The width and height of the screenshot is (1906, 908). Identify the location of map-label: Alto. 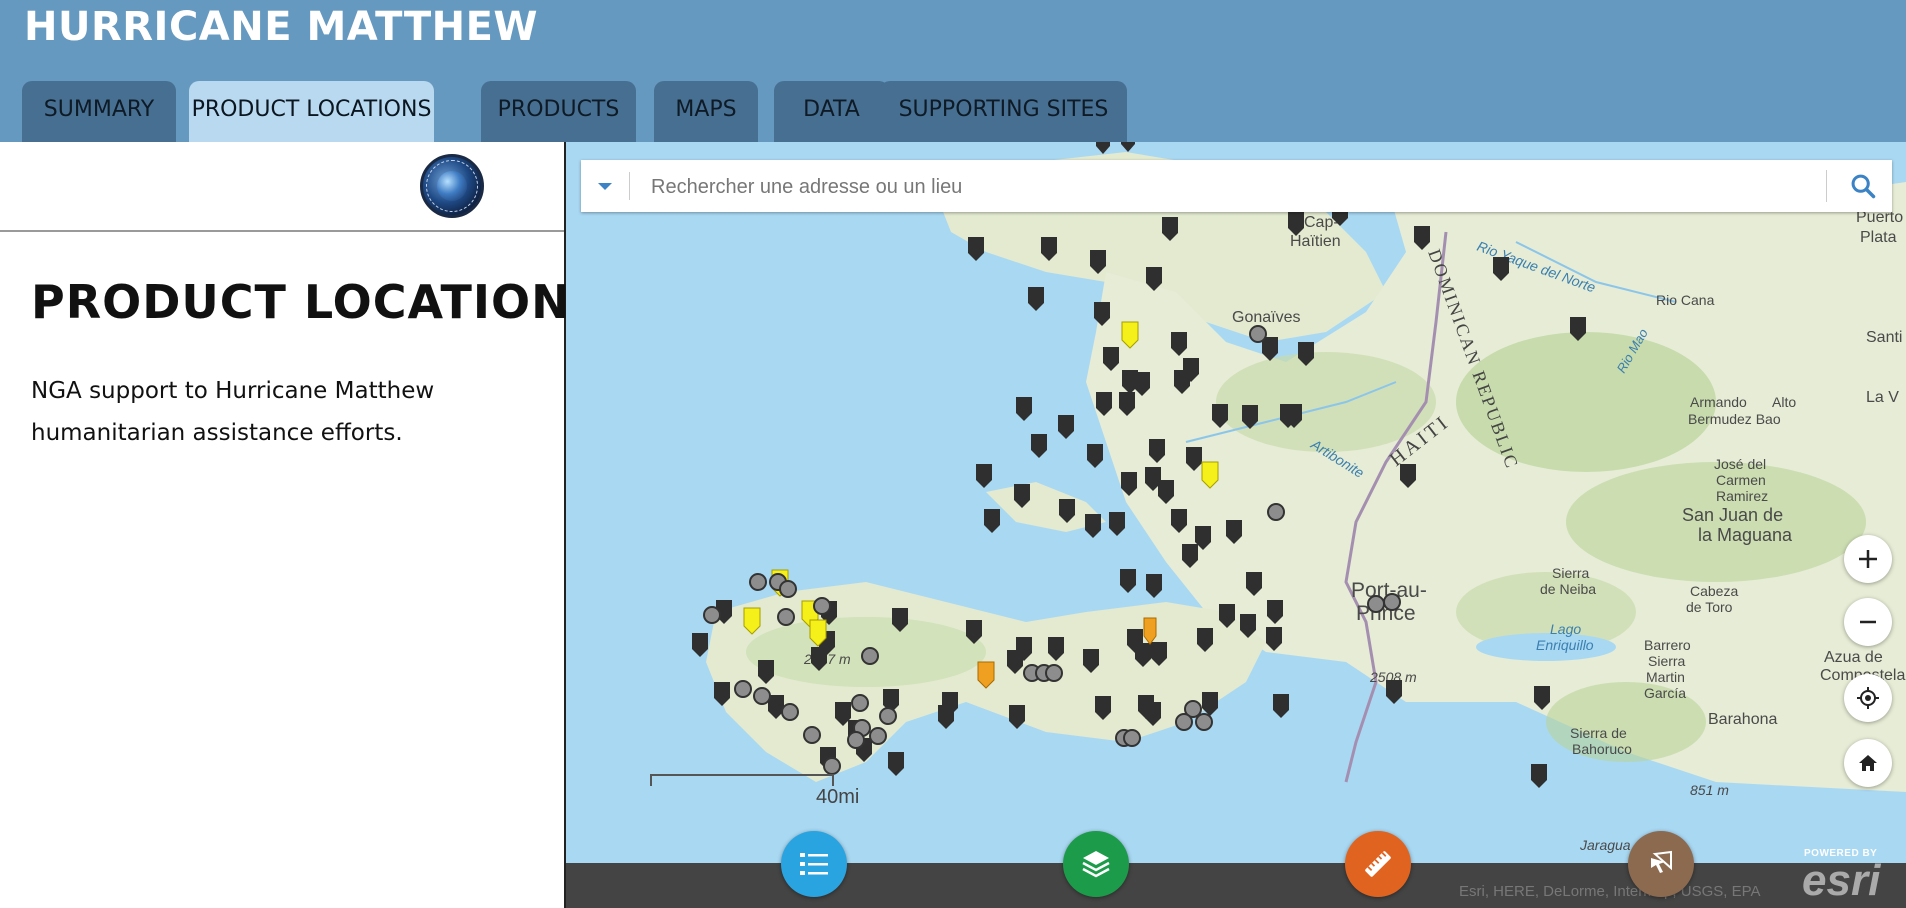
(1784, 402).